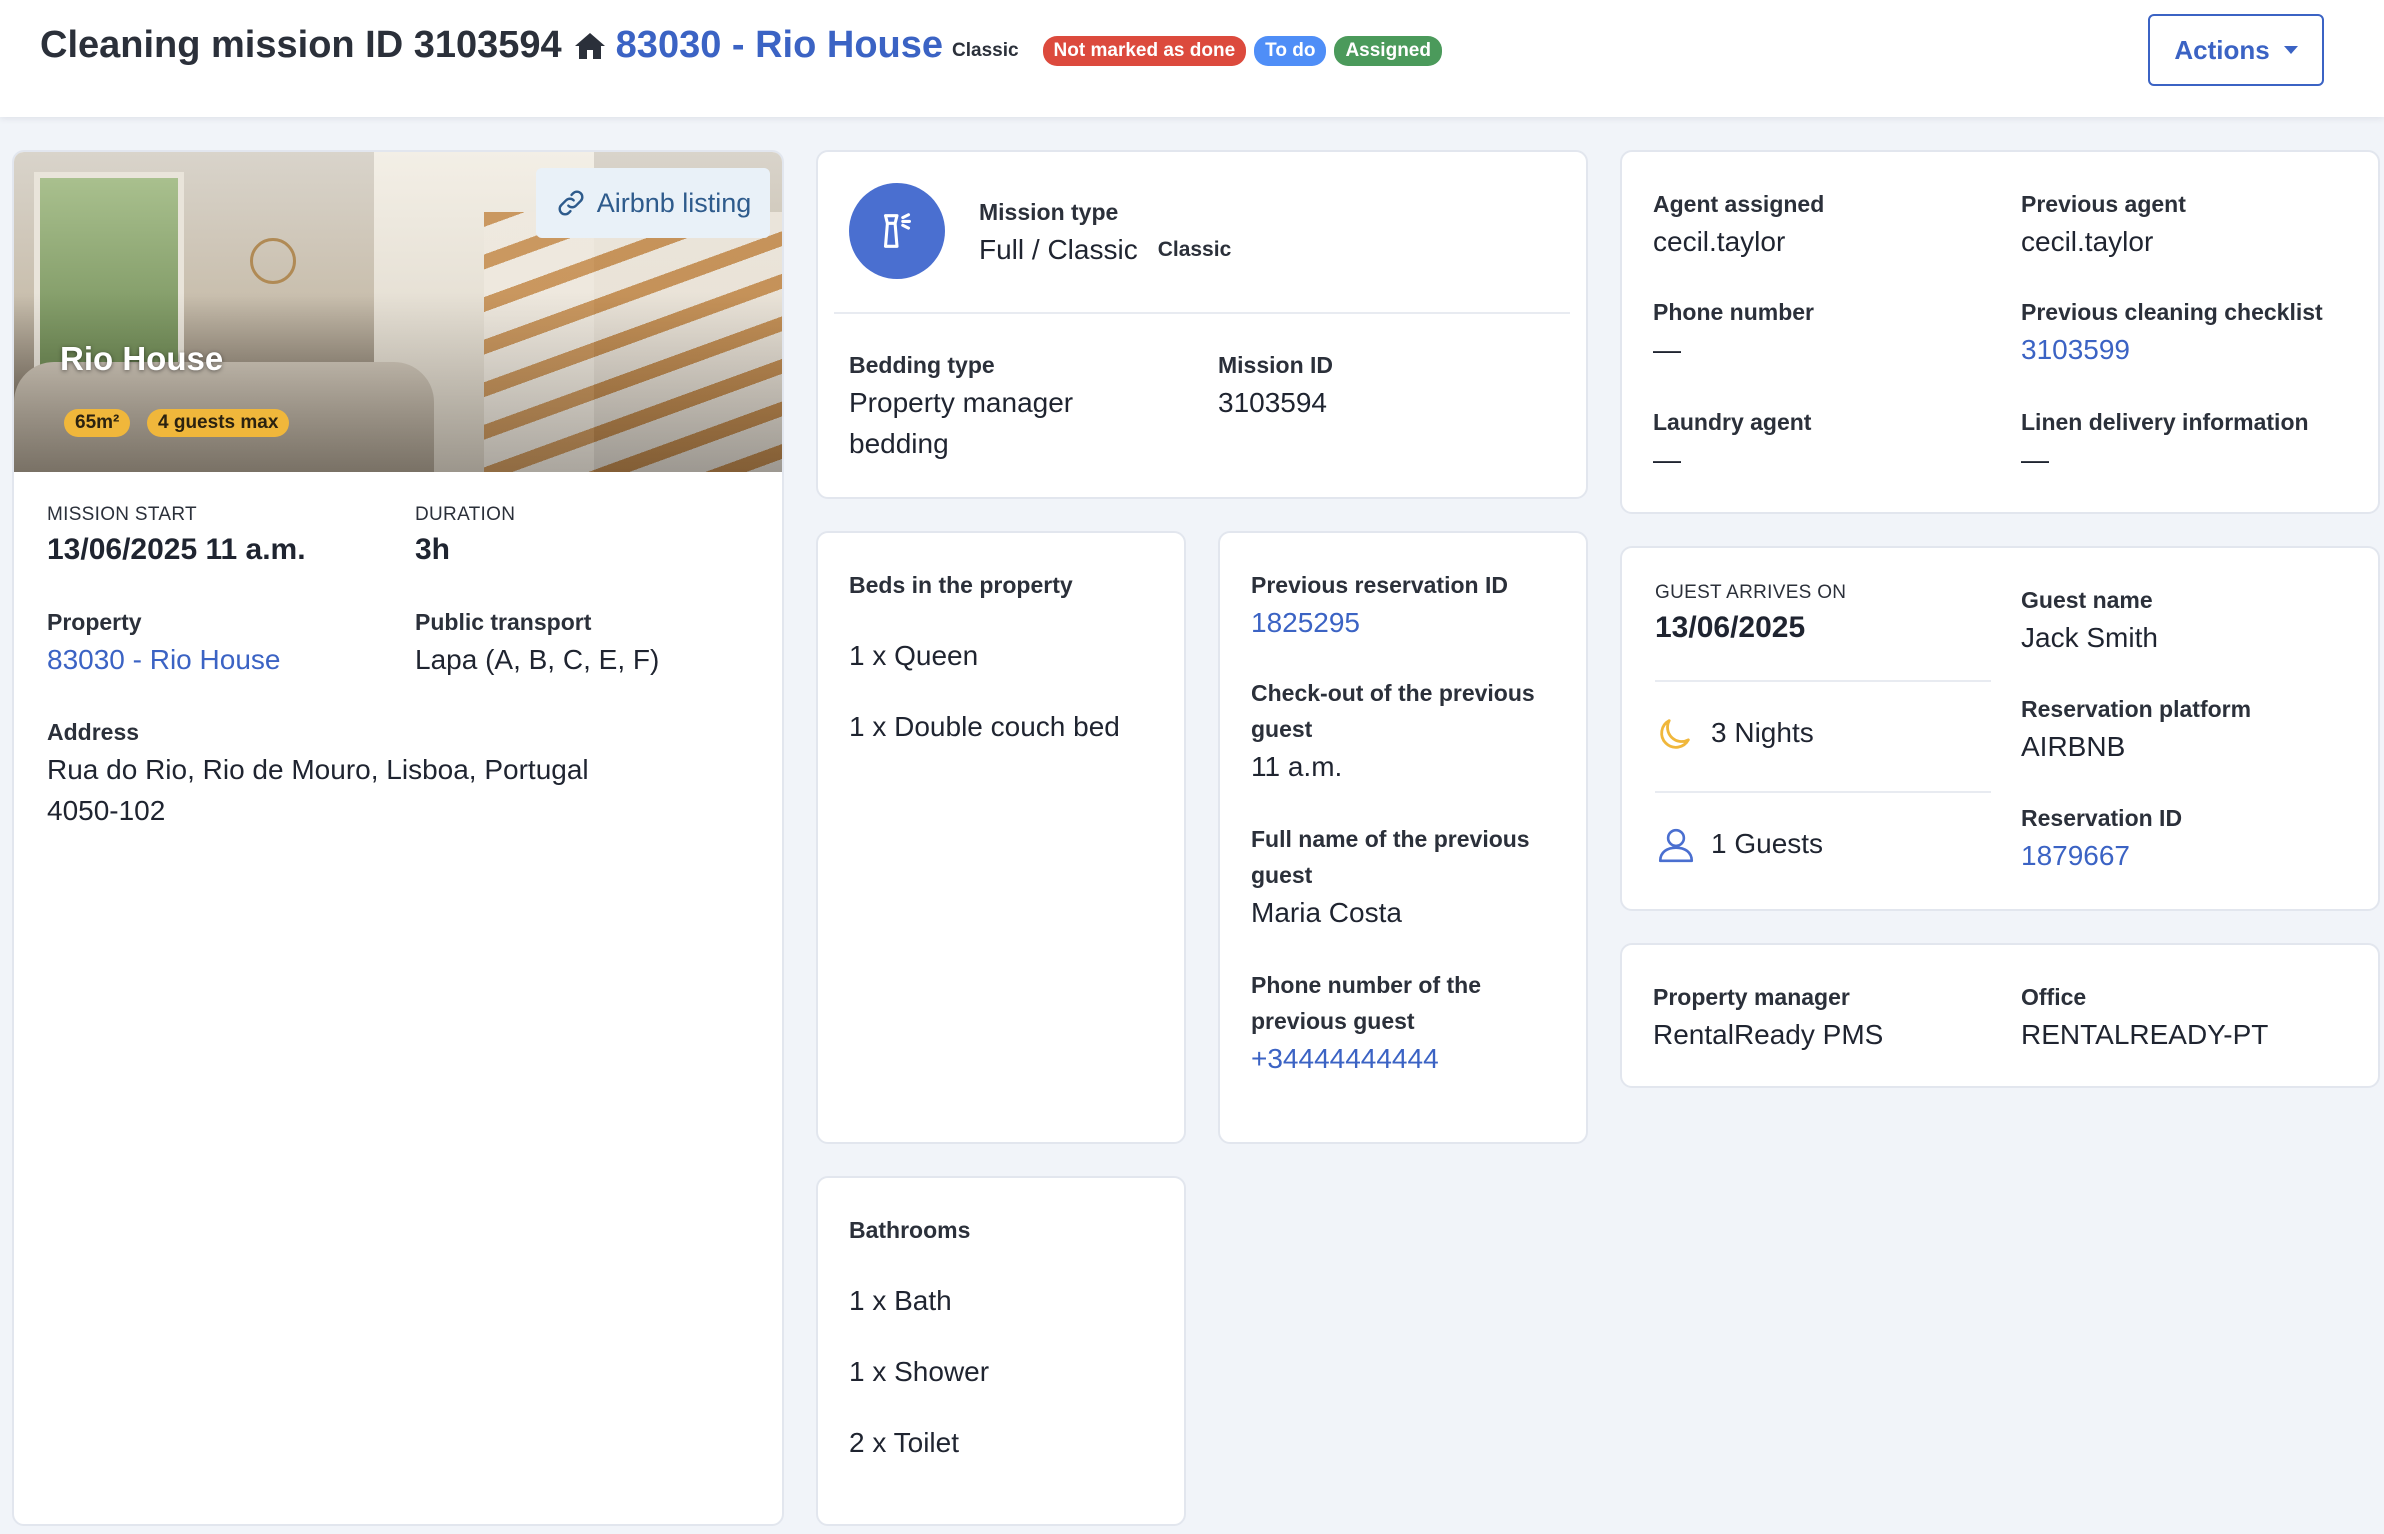 The width and height of the screenshot is (2384, 1534). Describe the element at coordinates (1767, 843) in the screenshot. I see `guests-count-value: 1 Guests` at that location.